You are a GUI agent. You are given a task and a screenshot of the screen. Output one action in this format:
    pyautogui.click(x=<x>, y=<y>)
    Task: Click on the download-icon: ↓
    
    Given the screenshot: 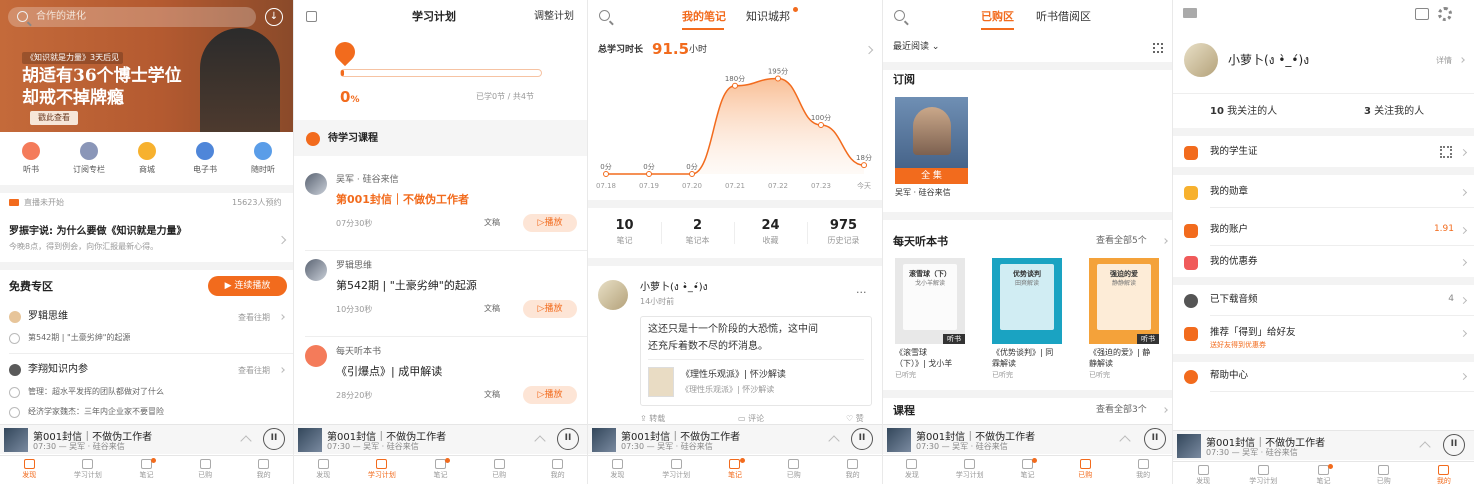 What is the action you would take?
    pyautogui.click(x=274, y=17)
    